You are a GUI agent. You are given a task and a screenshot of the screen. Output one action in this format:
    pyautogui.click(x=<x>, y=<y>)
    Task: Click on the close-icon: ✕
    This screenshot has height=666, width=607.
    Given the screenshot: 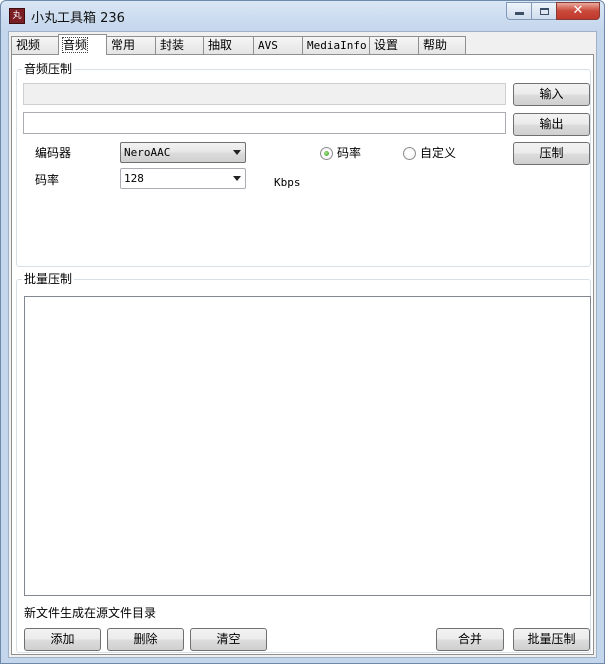 What is the action you would take?
    pyautogui.click(x=578, y=10)
    